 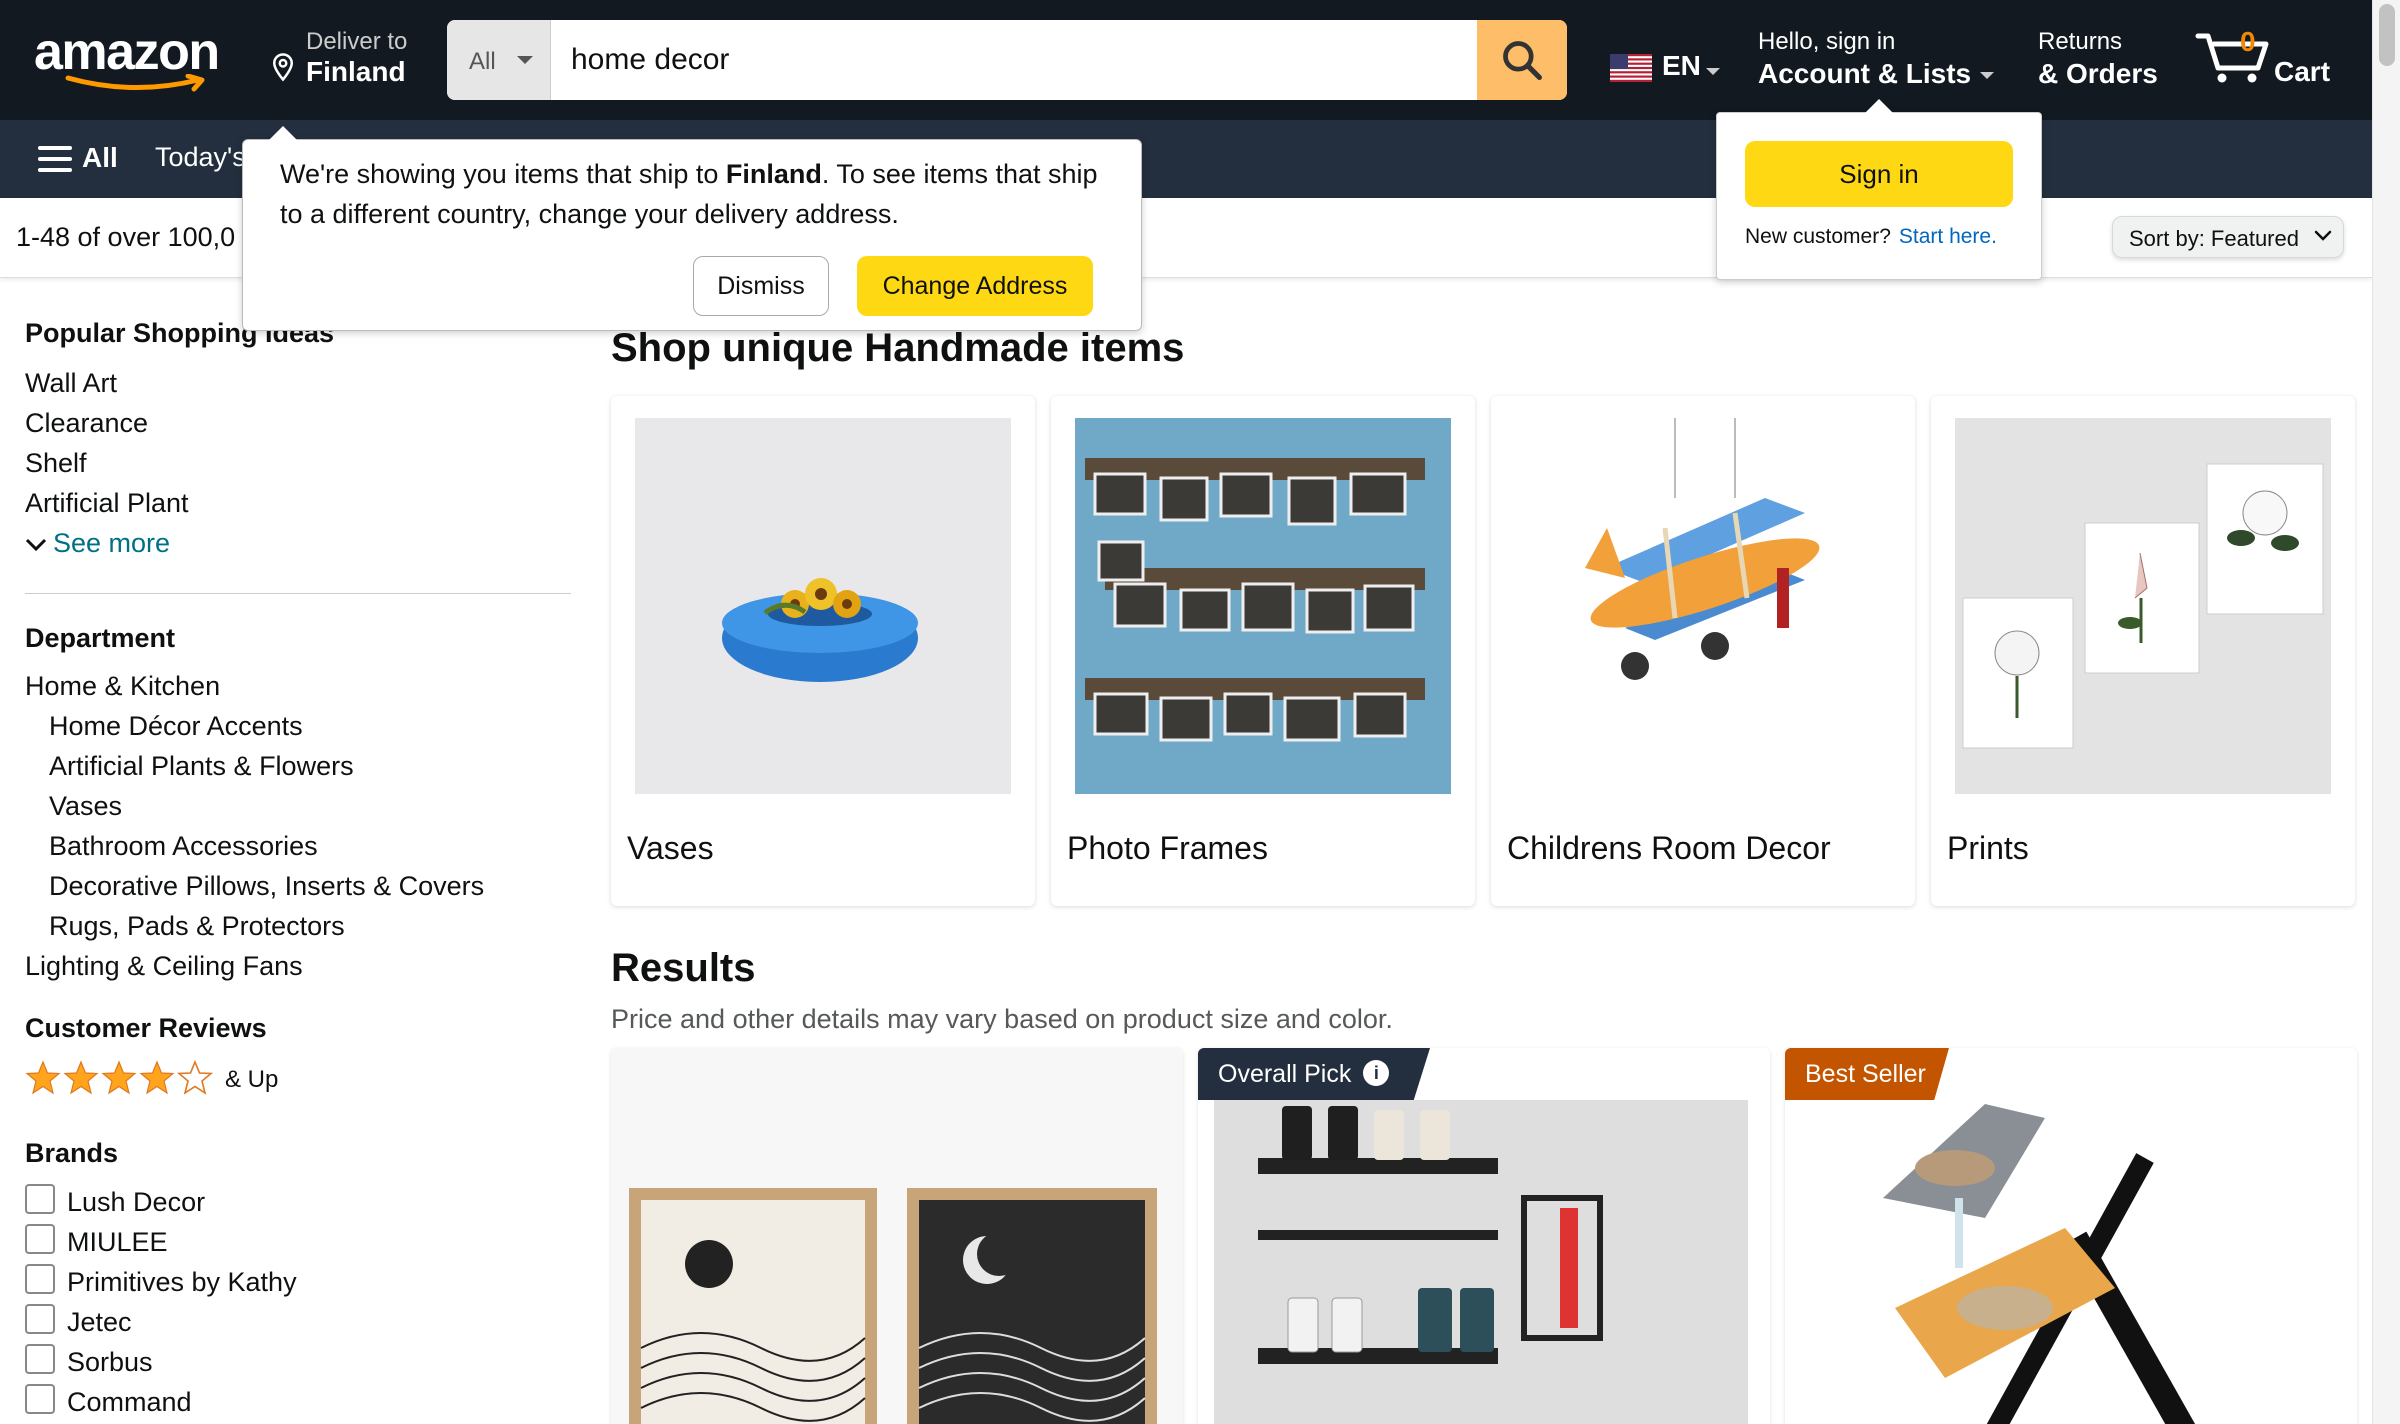 I want to click on results-count: 1-48 of over 100,0, so click(x=126, y=237).